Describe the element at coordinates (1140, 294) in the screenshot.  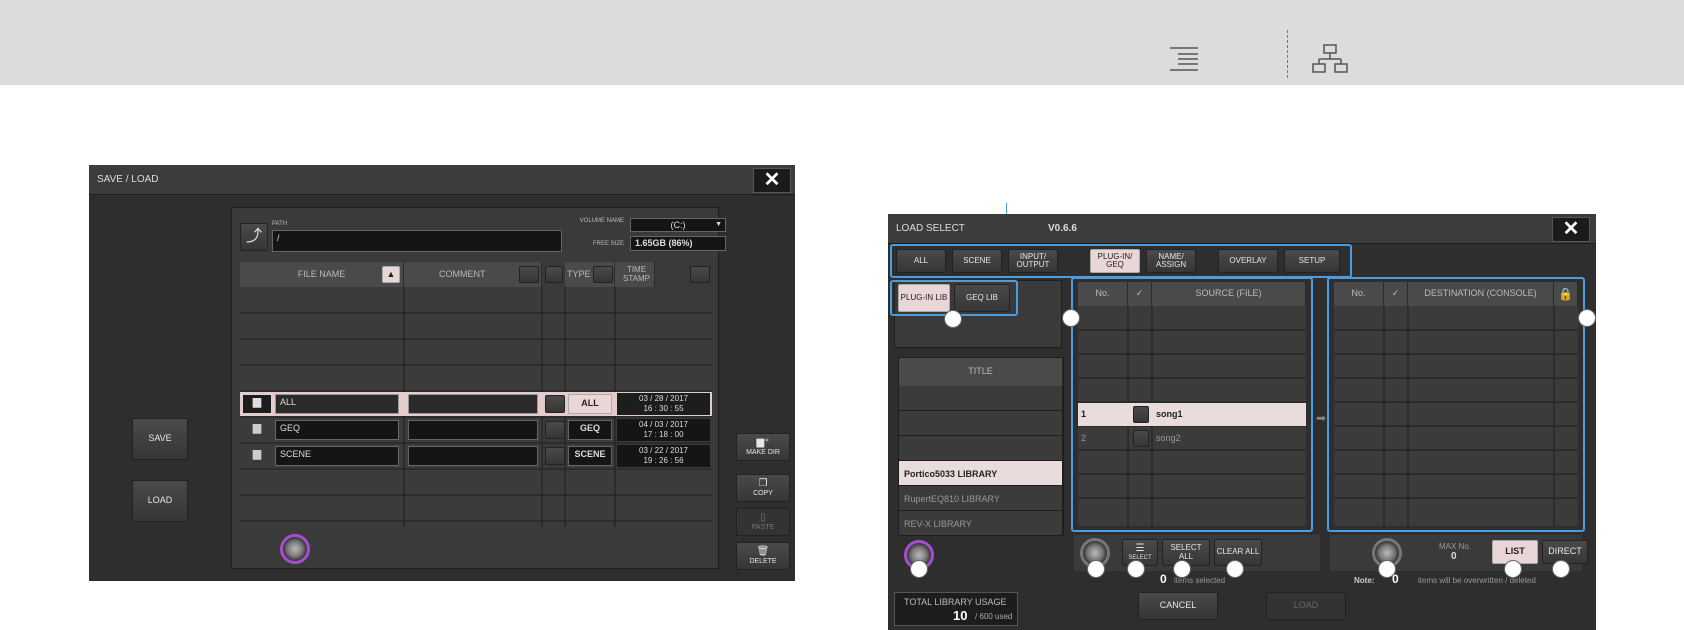
I see `source-check-header: ✓` at that location.